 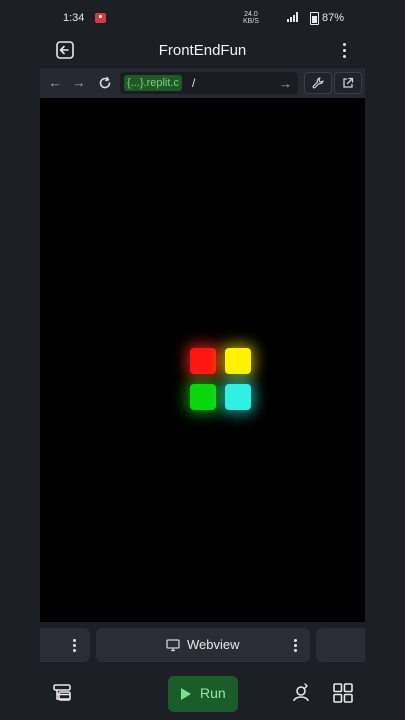 I want to click on run-button: Run, so click(x=203, y=694).